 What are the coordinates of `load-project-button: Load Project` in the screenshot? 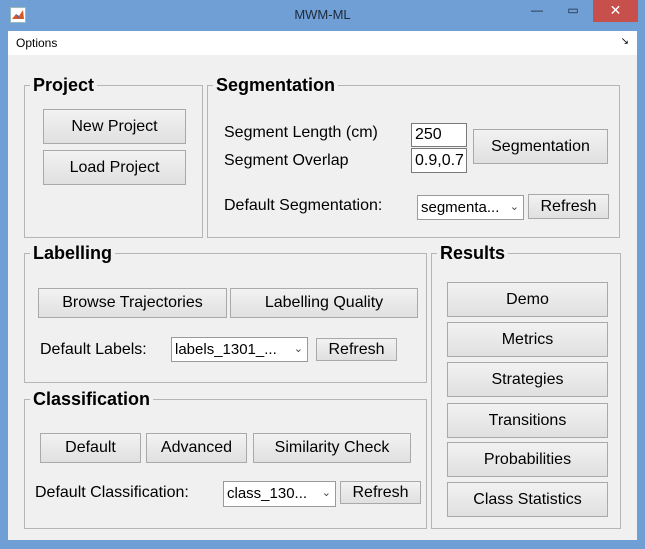 It's located at (114, 167).